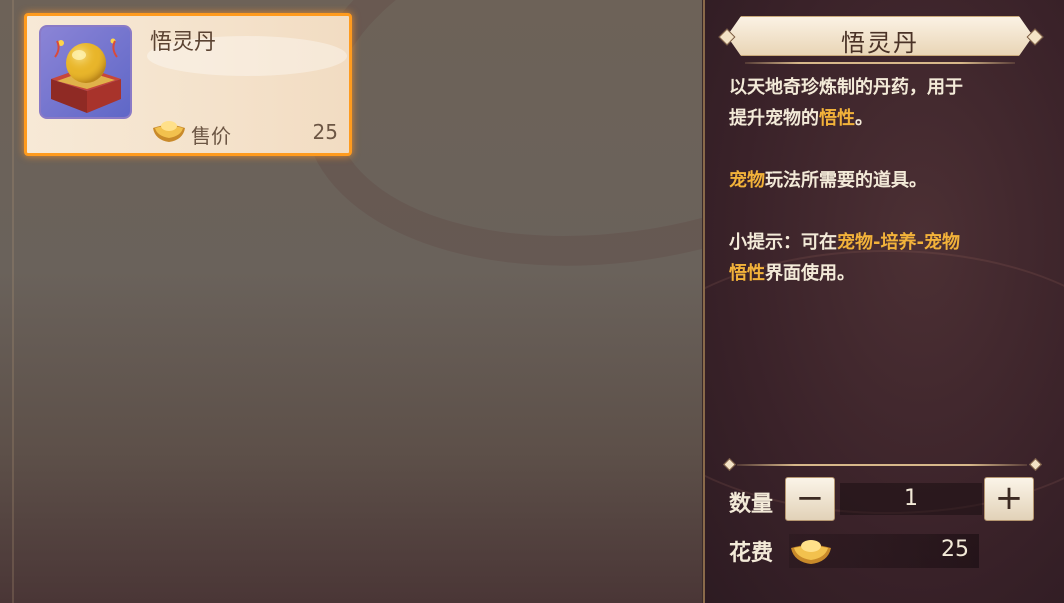  Describe the element at coordinates (751, 553) in the screenshot. I see `cost-label: 花费` at that location.